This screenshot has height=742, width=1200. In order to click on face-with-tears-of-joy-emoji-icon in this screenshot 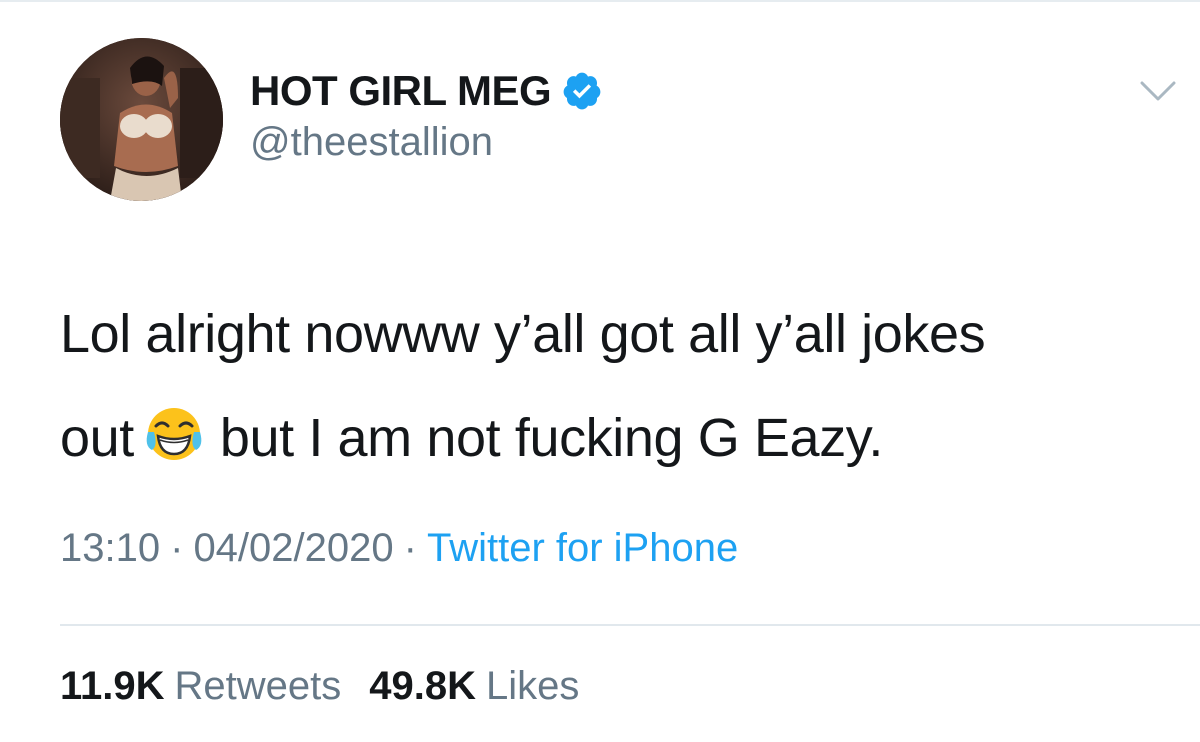, I will do `click(174, 428)`.